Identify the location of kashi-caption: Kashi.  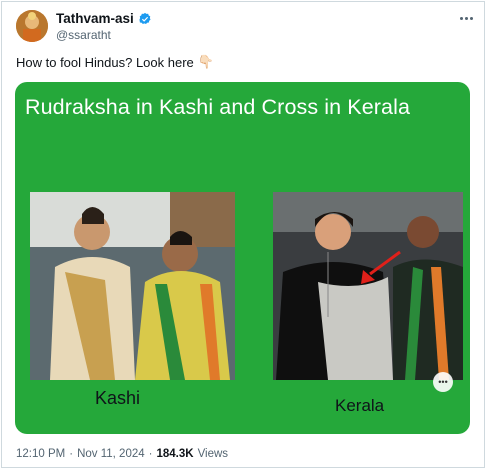
(118, 398).